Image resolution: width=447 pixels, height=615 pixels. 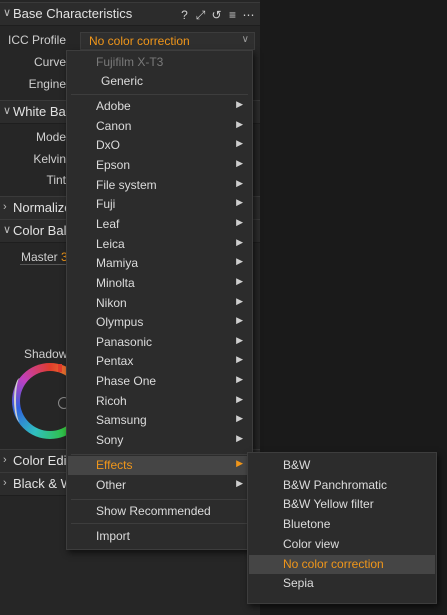 What do you see at coordinates (120, 322) in the screenshot?
I see `menu-item-label: Olympus` at bounding box center [120, 322].